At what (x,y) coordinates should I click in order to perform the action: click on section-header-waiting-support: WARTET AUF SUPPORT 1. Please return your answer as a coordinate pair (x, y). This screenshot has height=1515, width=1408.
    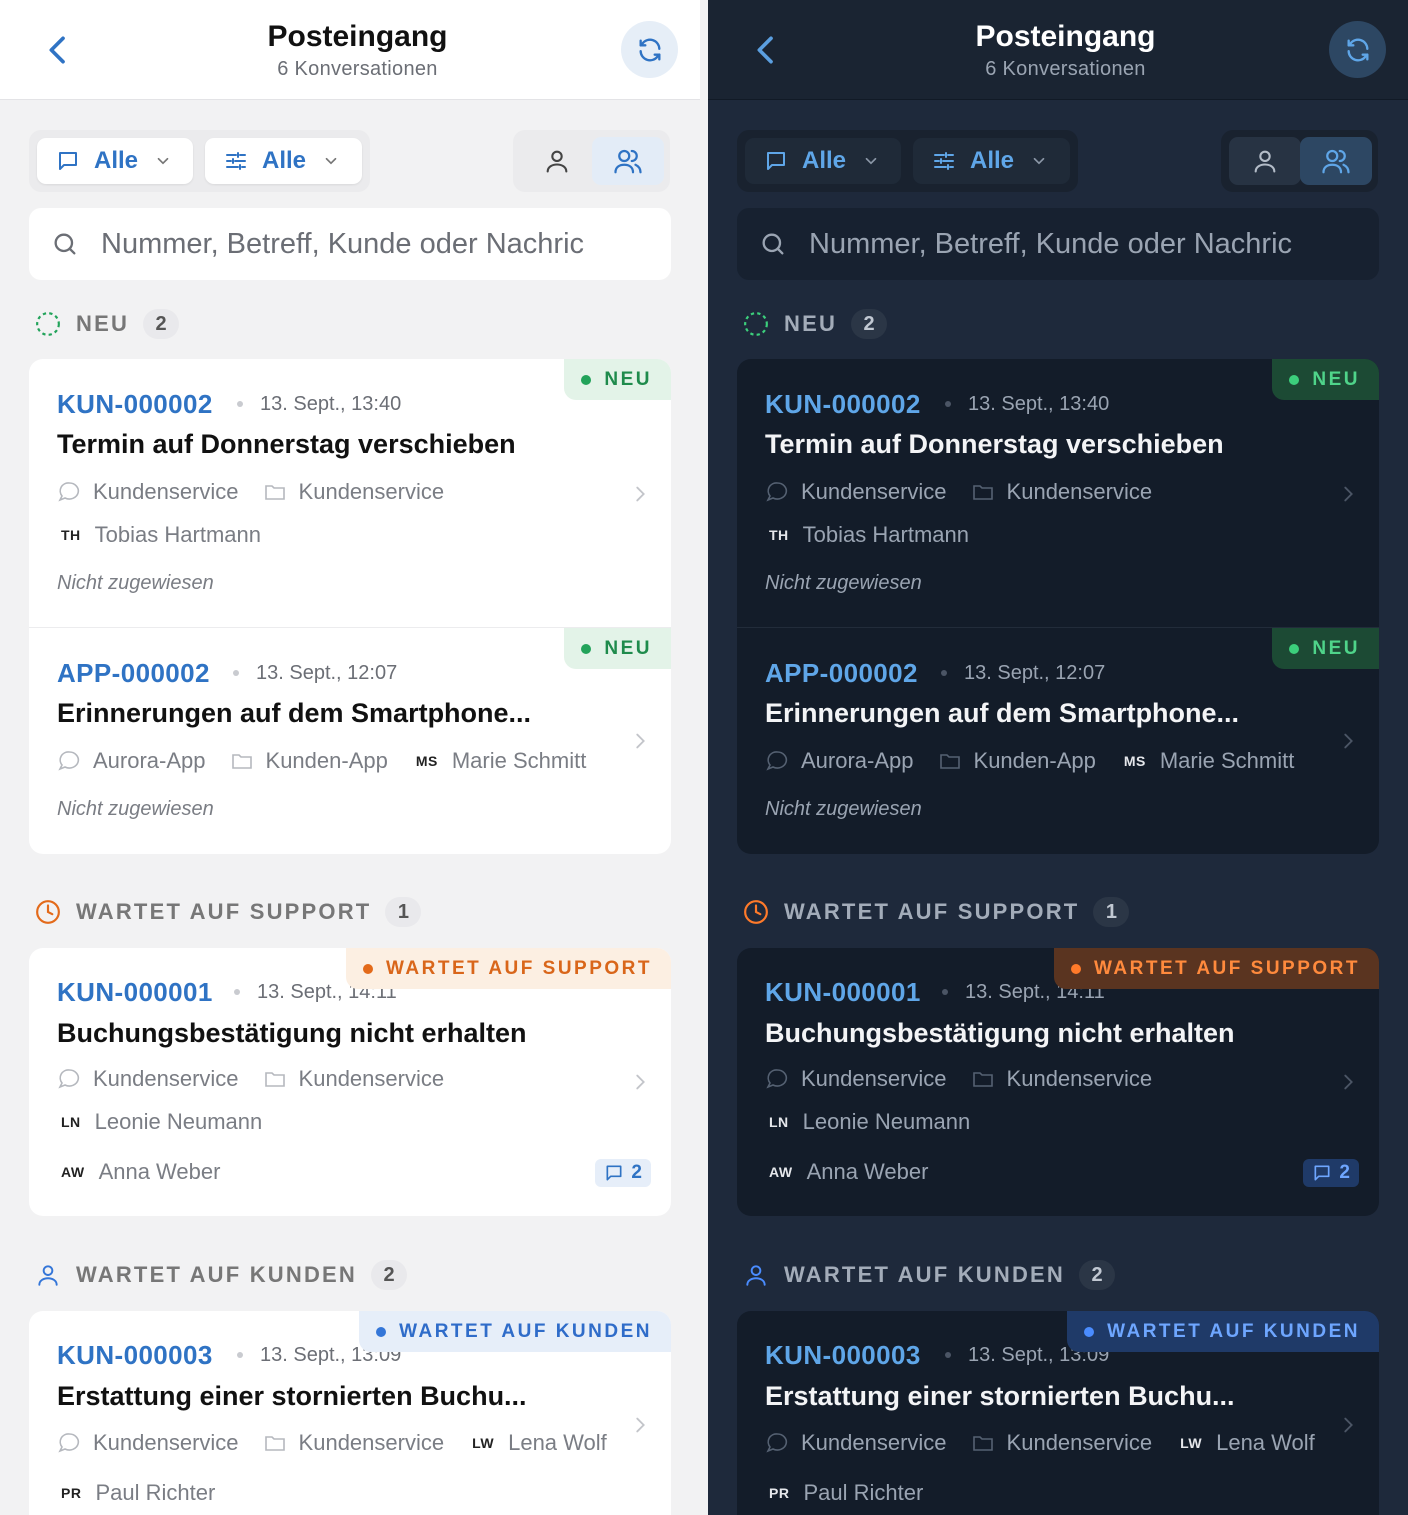
    Looking at the image, I should click on (936, 912).